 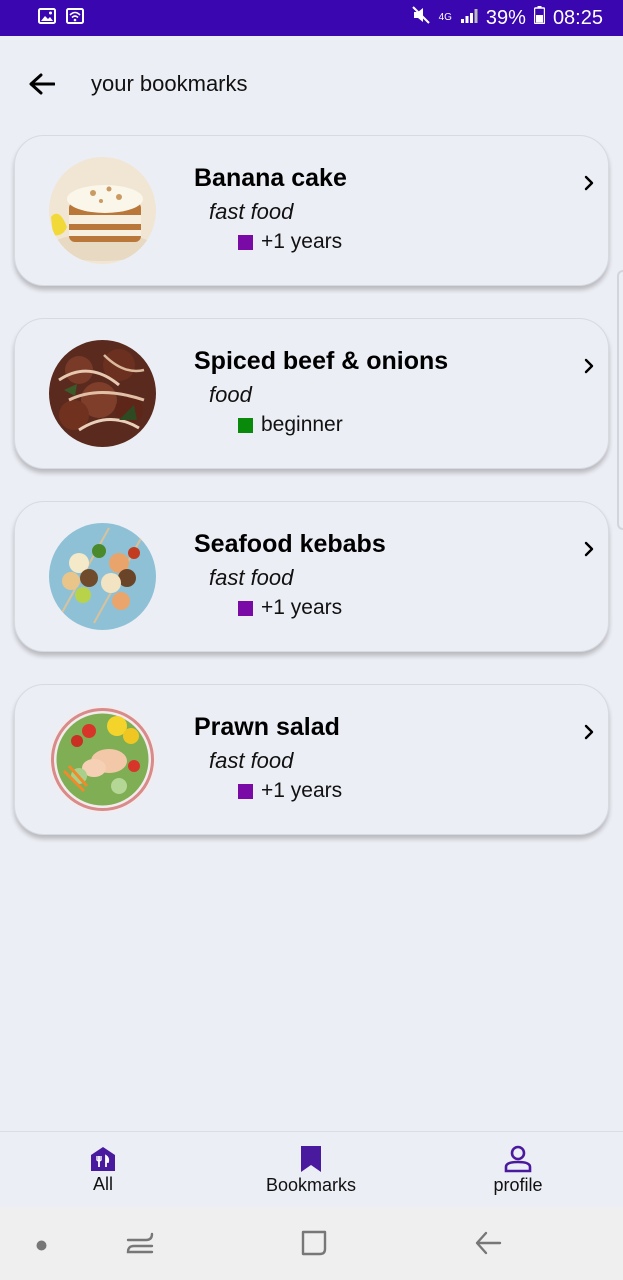 What do you see at coordinates (311, 18) in the screenshot?
I see `status-bar: 4G 39% 08:25` at bounding box center [311, 18].